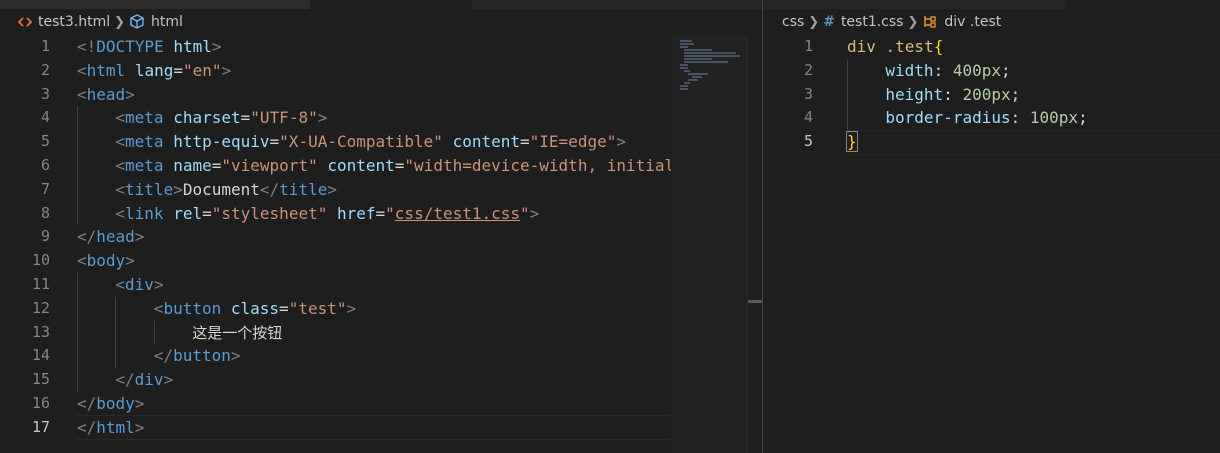 The image size is (1220, 453). What do you see at coordinates (852, 142) in the screenshot?
I see `matched-bracket: }` at bounding box center [852, 142].